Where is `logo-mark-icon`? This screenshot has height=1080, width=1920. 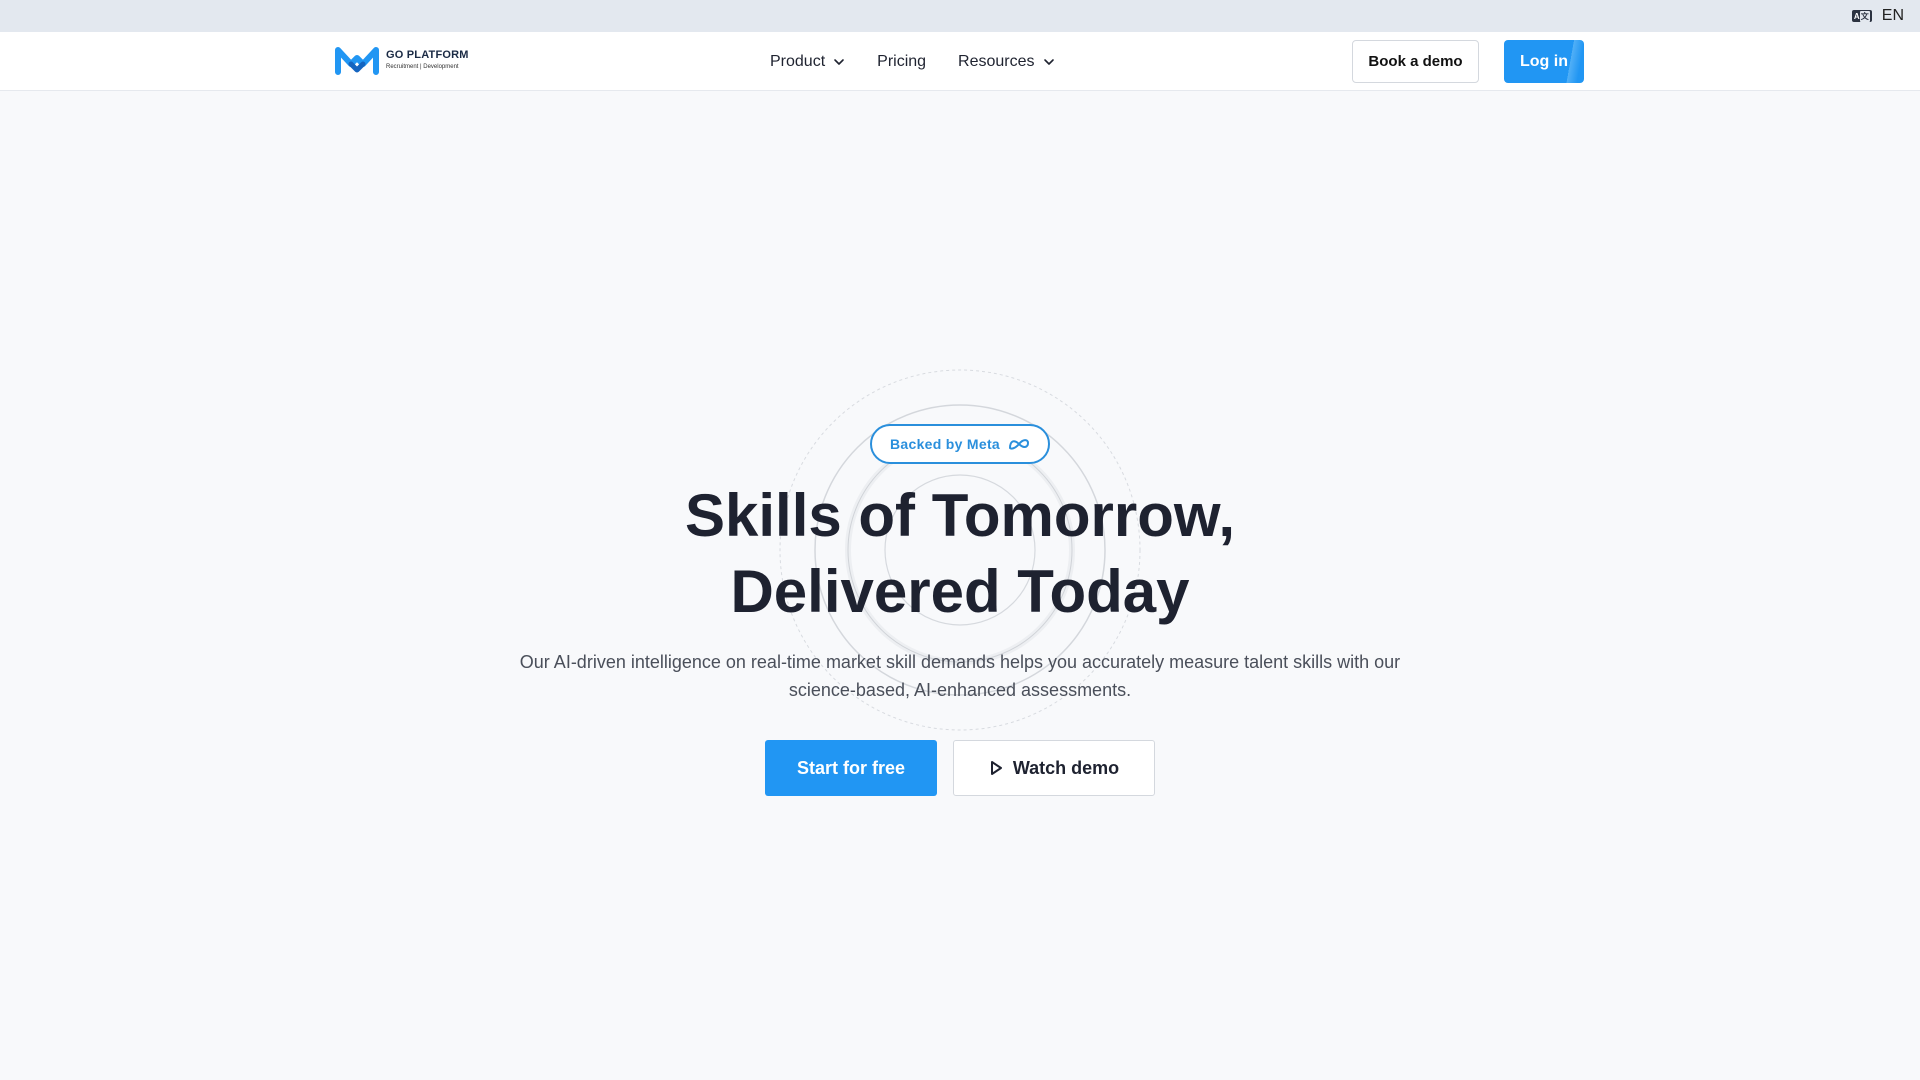
logo-mark-icon is located at coordinates (357, 61).